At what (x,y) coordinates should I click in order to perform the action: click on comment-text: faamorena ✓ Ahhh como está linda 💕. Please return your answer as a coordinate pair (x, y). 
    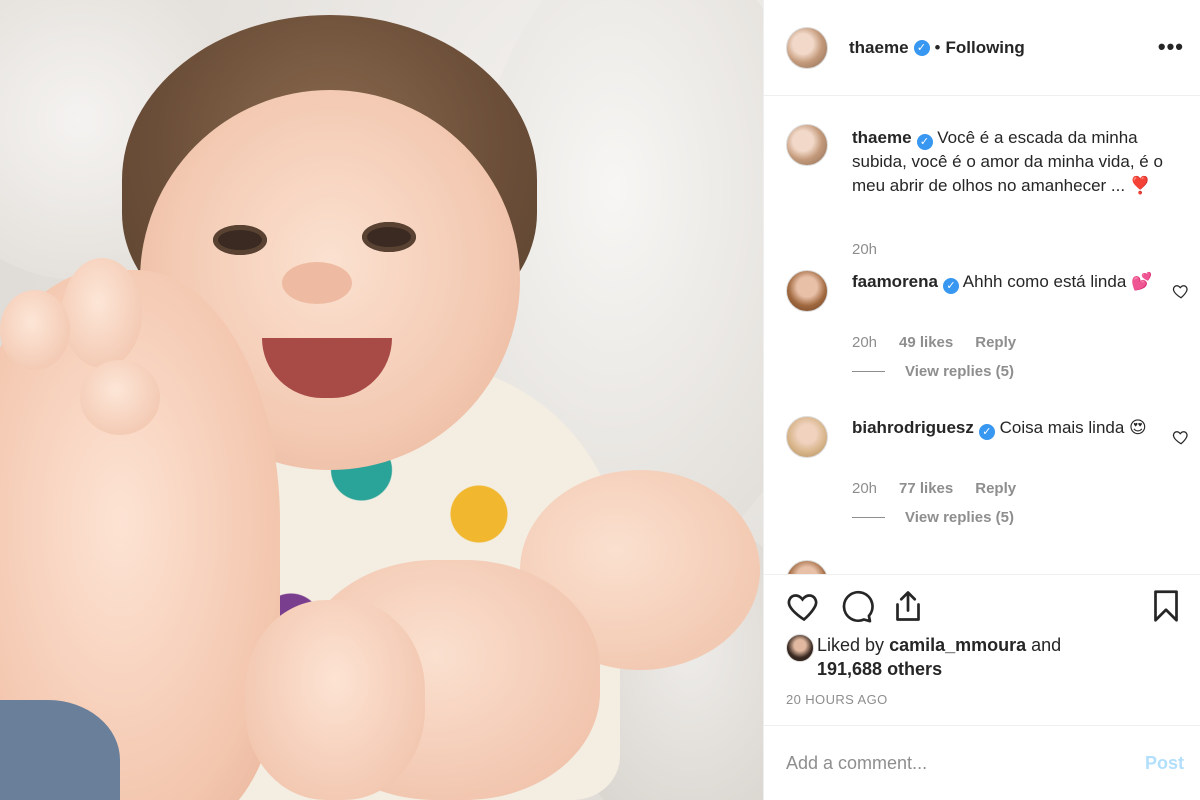
    Looking at the image, I should click on (1008, 282).